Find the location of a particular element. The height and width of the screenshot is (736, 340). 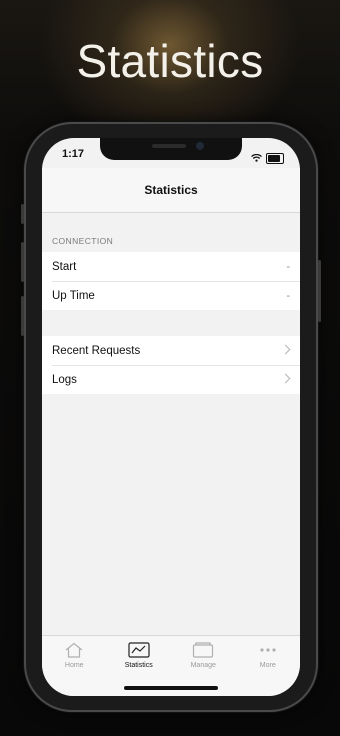

row-start: Start - is located at coordinates (171, 266).